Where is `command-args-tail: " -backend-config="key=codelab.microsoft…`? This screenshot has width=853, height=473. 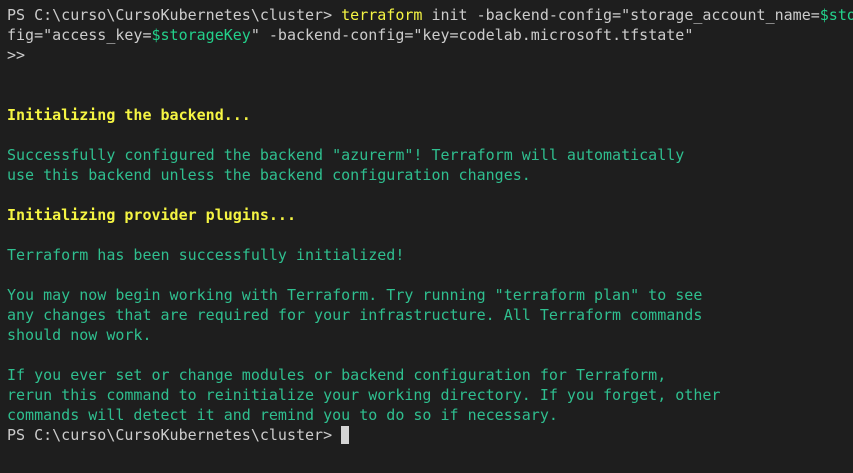
command-args-tail: " -backend-config="key=codelab.microsoft… is located at coordinates (472, 35).